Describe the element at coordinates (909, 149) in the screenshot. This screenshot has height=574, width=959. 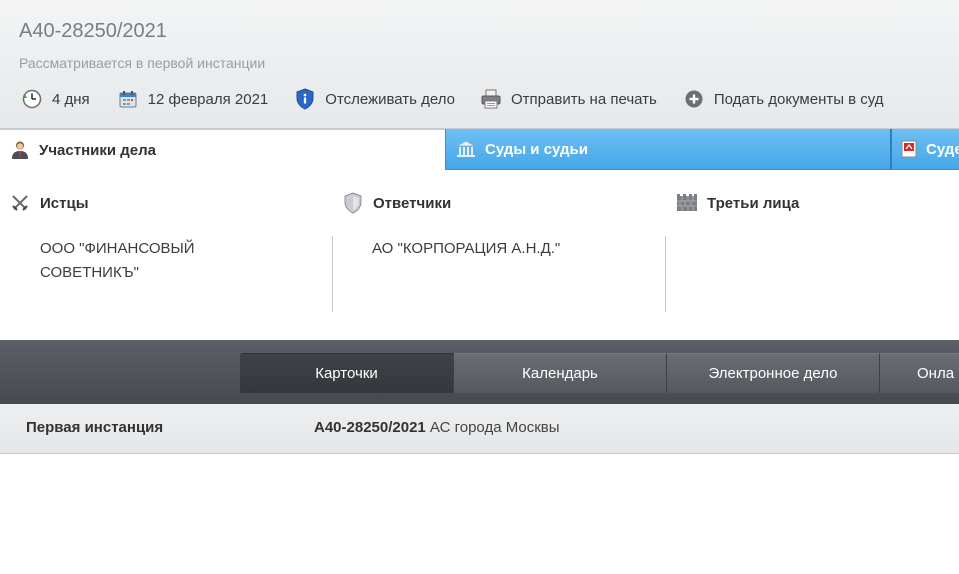
I see `pdf-icon` at that location.